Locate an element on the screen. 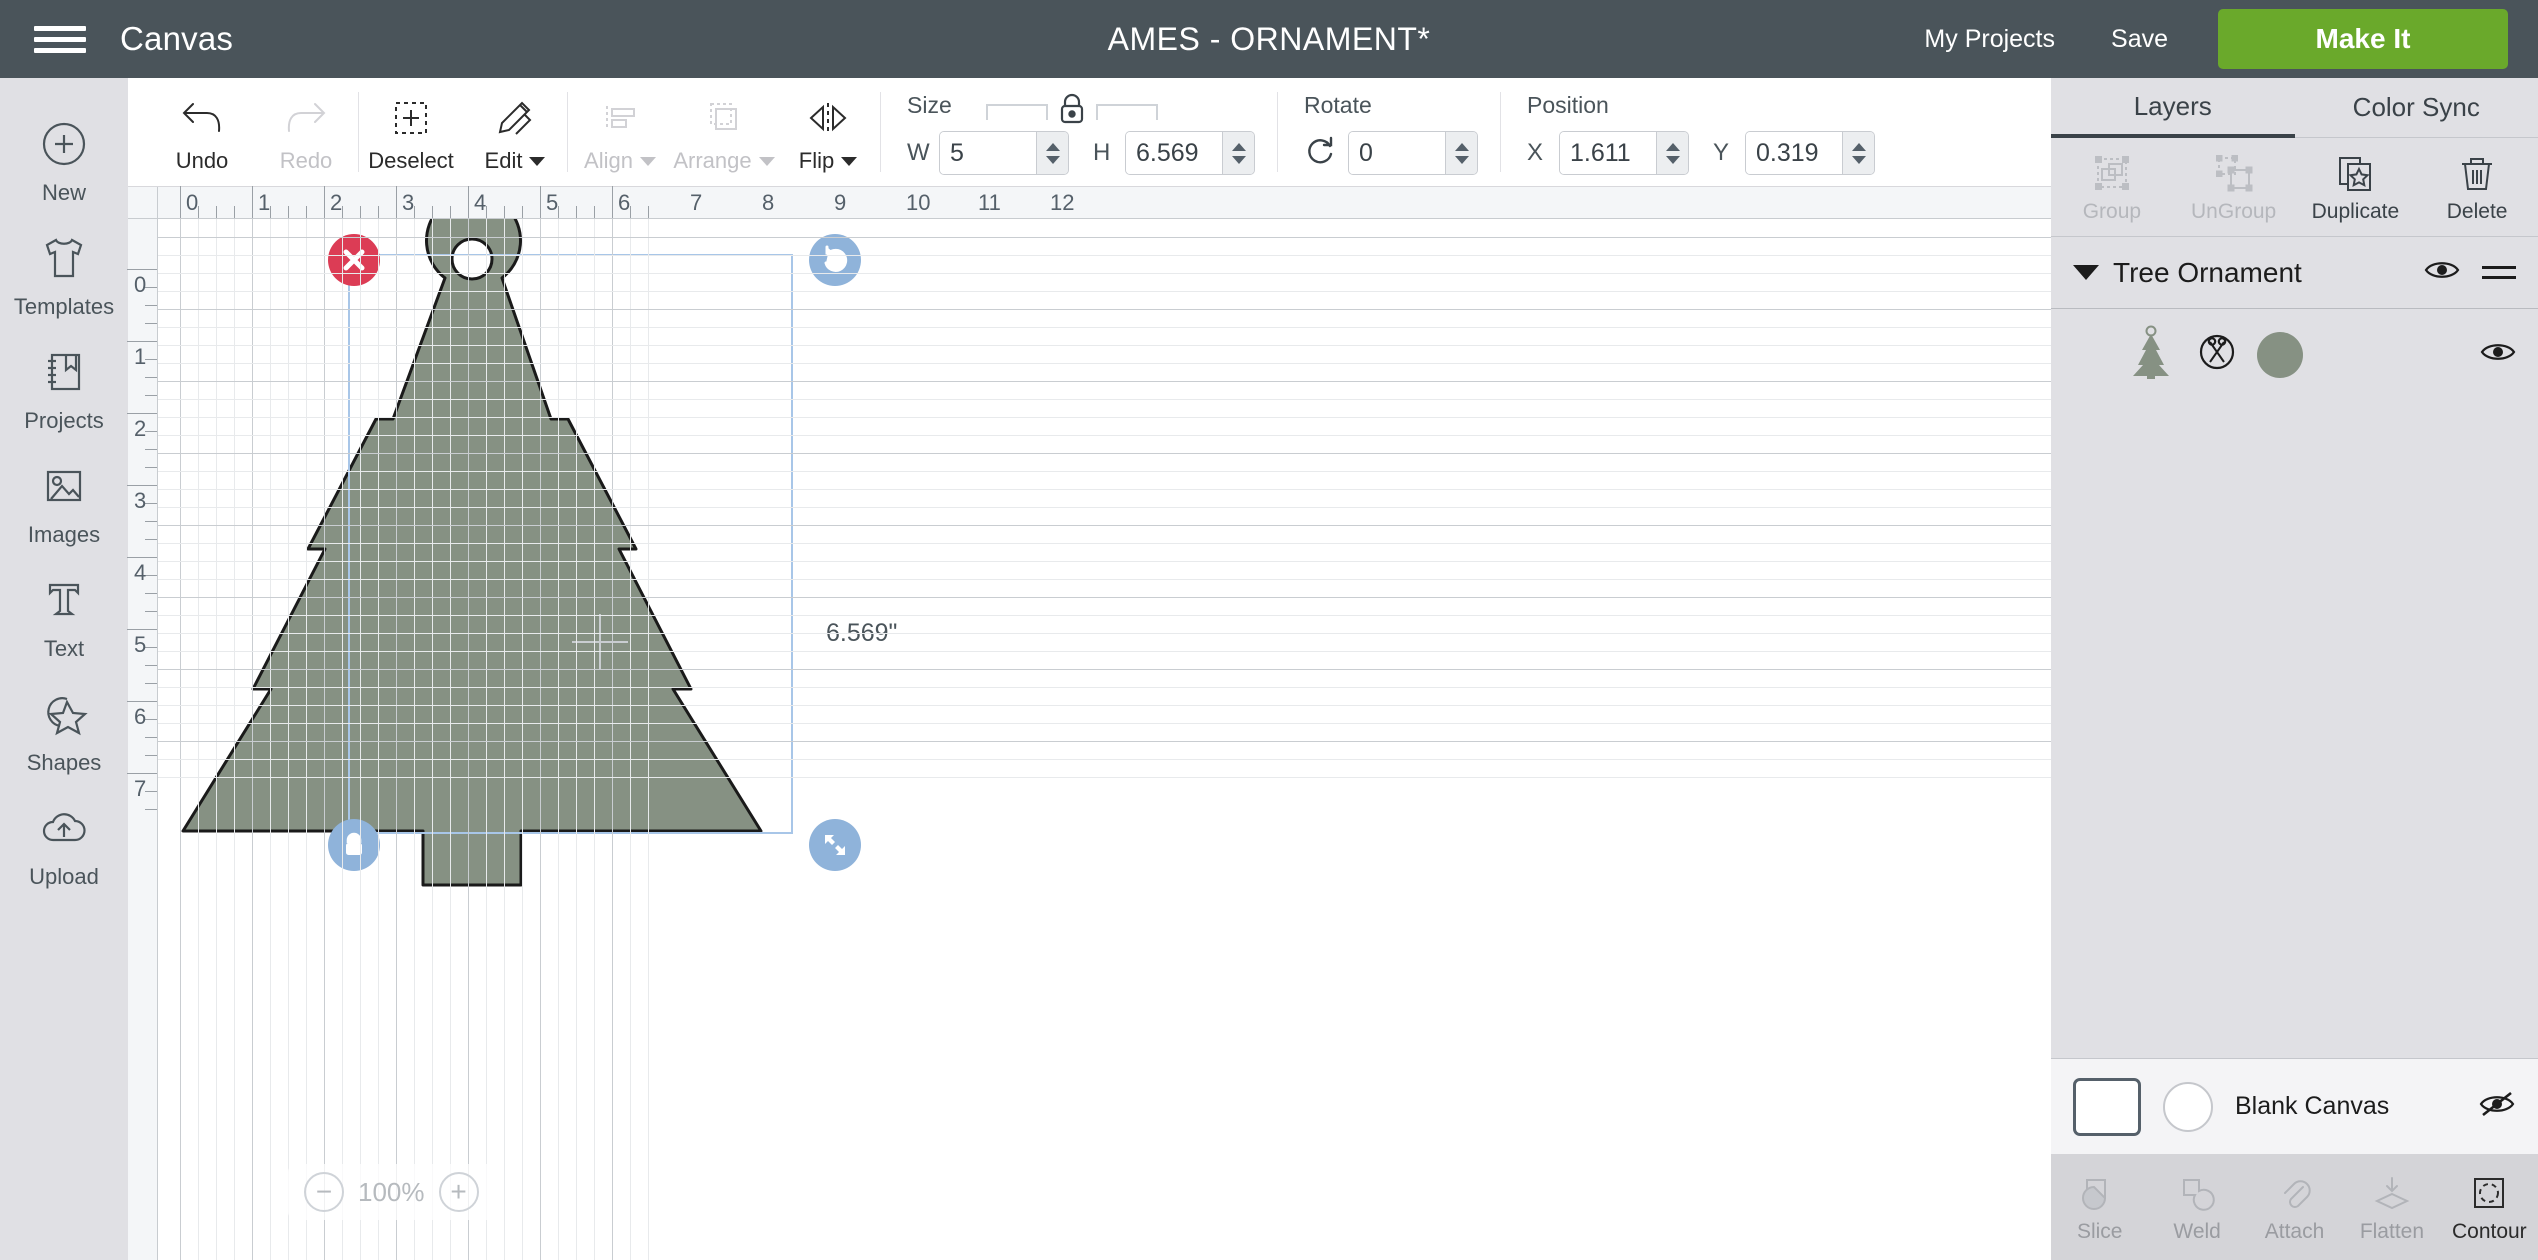  sidebar-item-images: Images is located at coordinates (64, 501).